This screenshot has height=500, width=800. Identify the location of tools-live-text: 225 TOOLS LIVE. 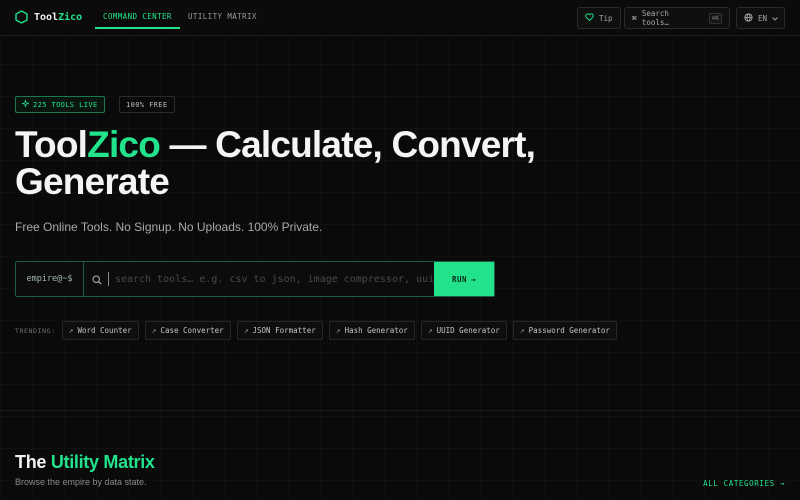
(65, 104).